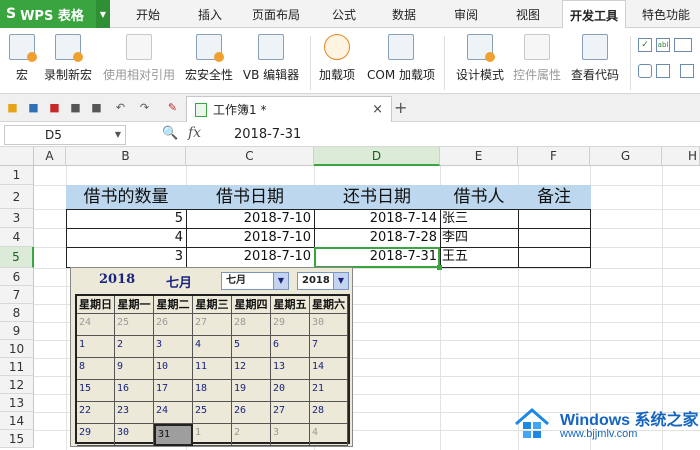 This screenshot has width=700, height=450. Describe the element at coordinates (148, 14) in the screenshot. I see `tab-start: 开始` at that location.